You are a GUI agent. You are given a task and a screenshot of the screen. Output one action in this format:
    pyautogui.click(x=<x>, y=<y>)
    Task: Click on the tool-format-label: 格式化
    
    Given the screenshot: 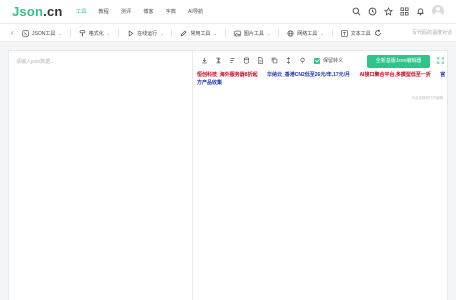 What is the action you would take?
    pyautogui.click(x=96, y=33)
    